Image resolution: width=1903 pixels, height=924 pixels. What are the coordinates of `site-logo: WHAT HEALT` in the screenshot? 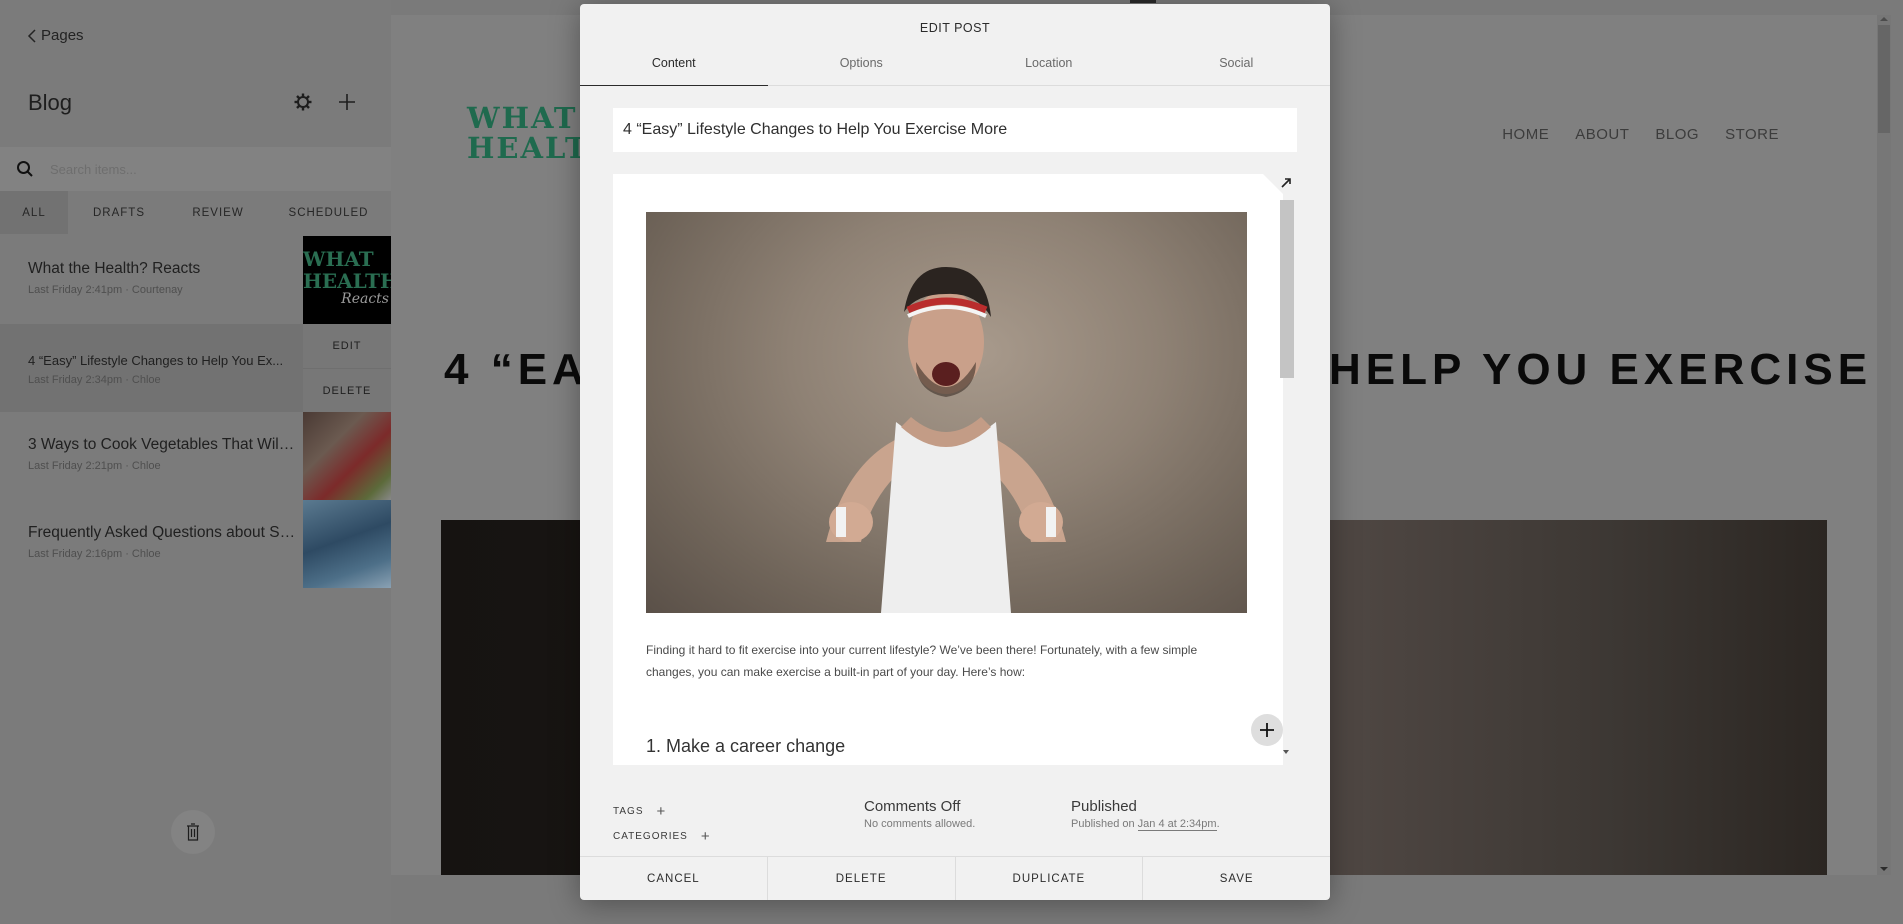 It's located at (528, 133).